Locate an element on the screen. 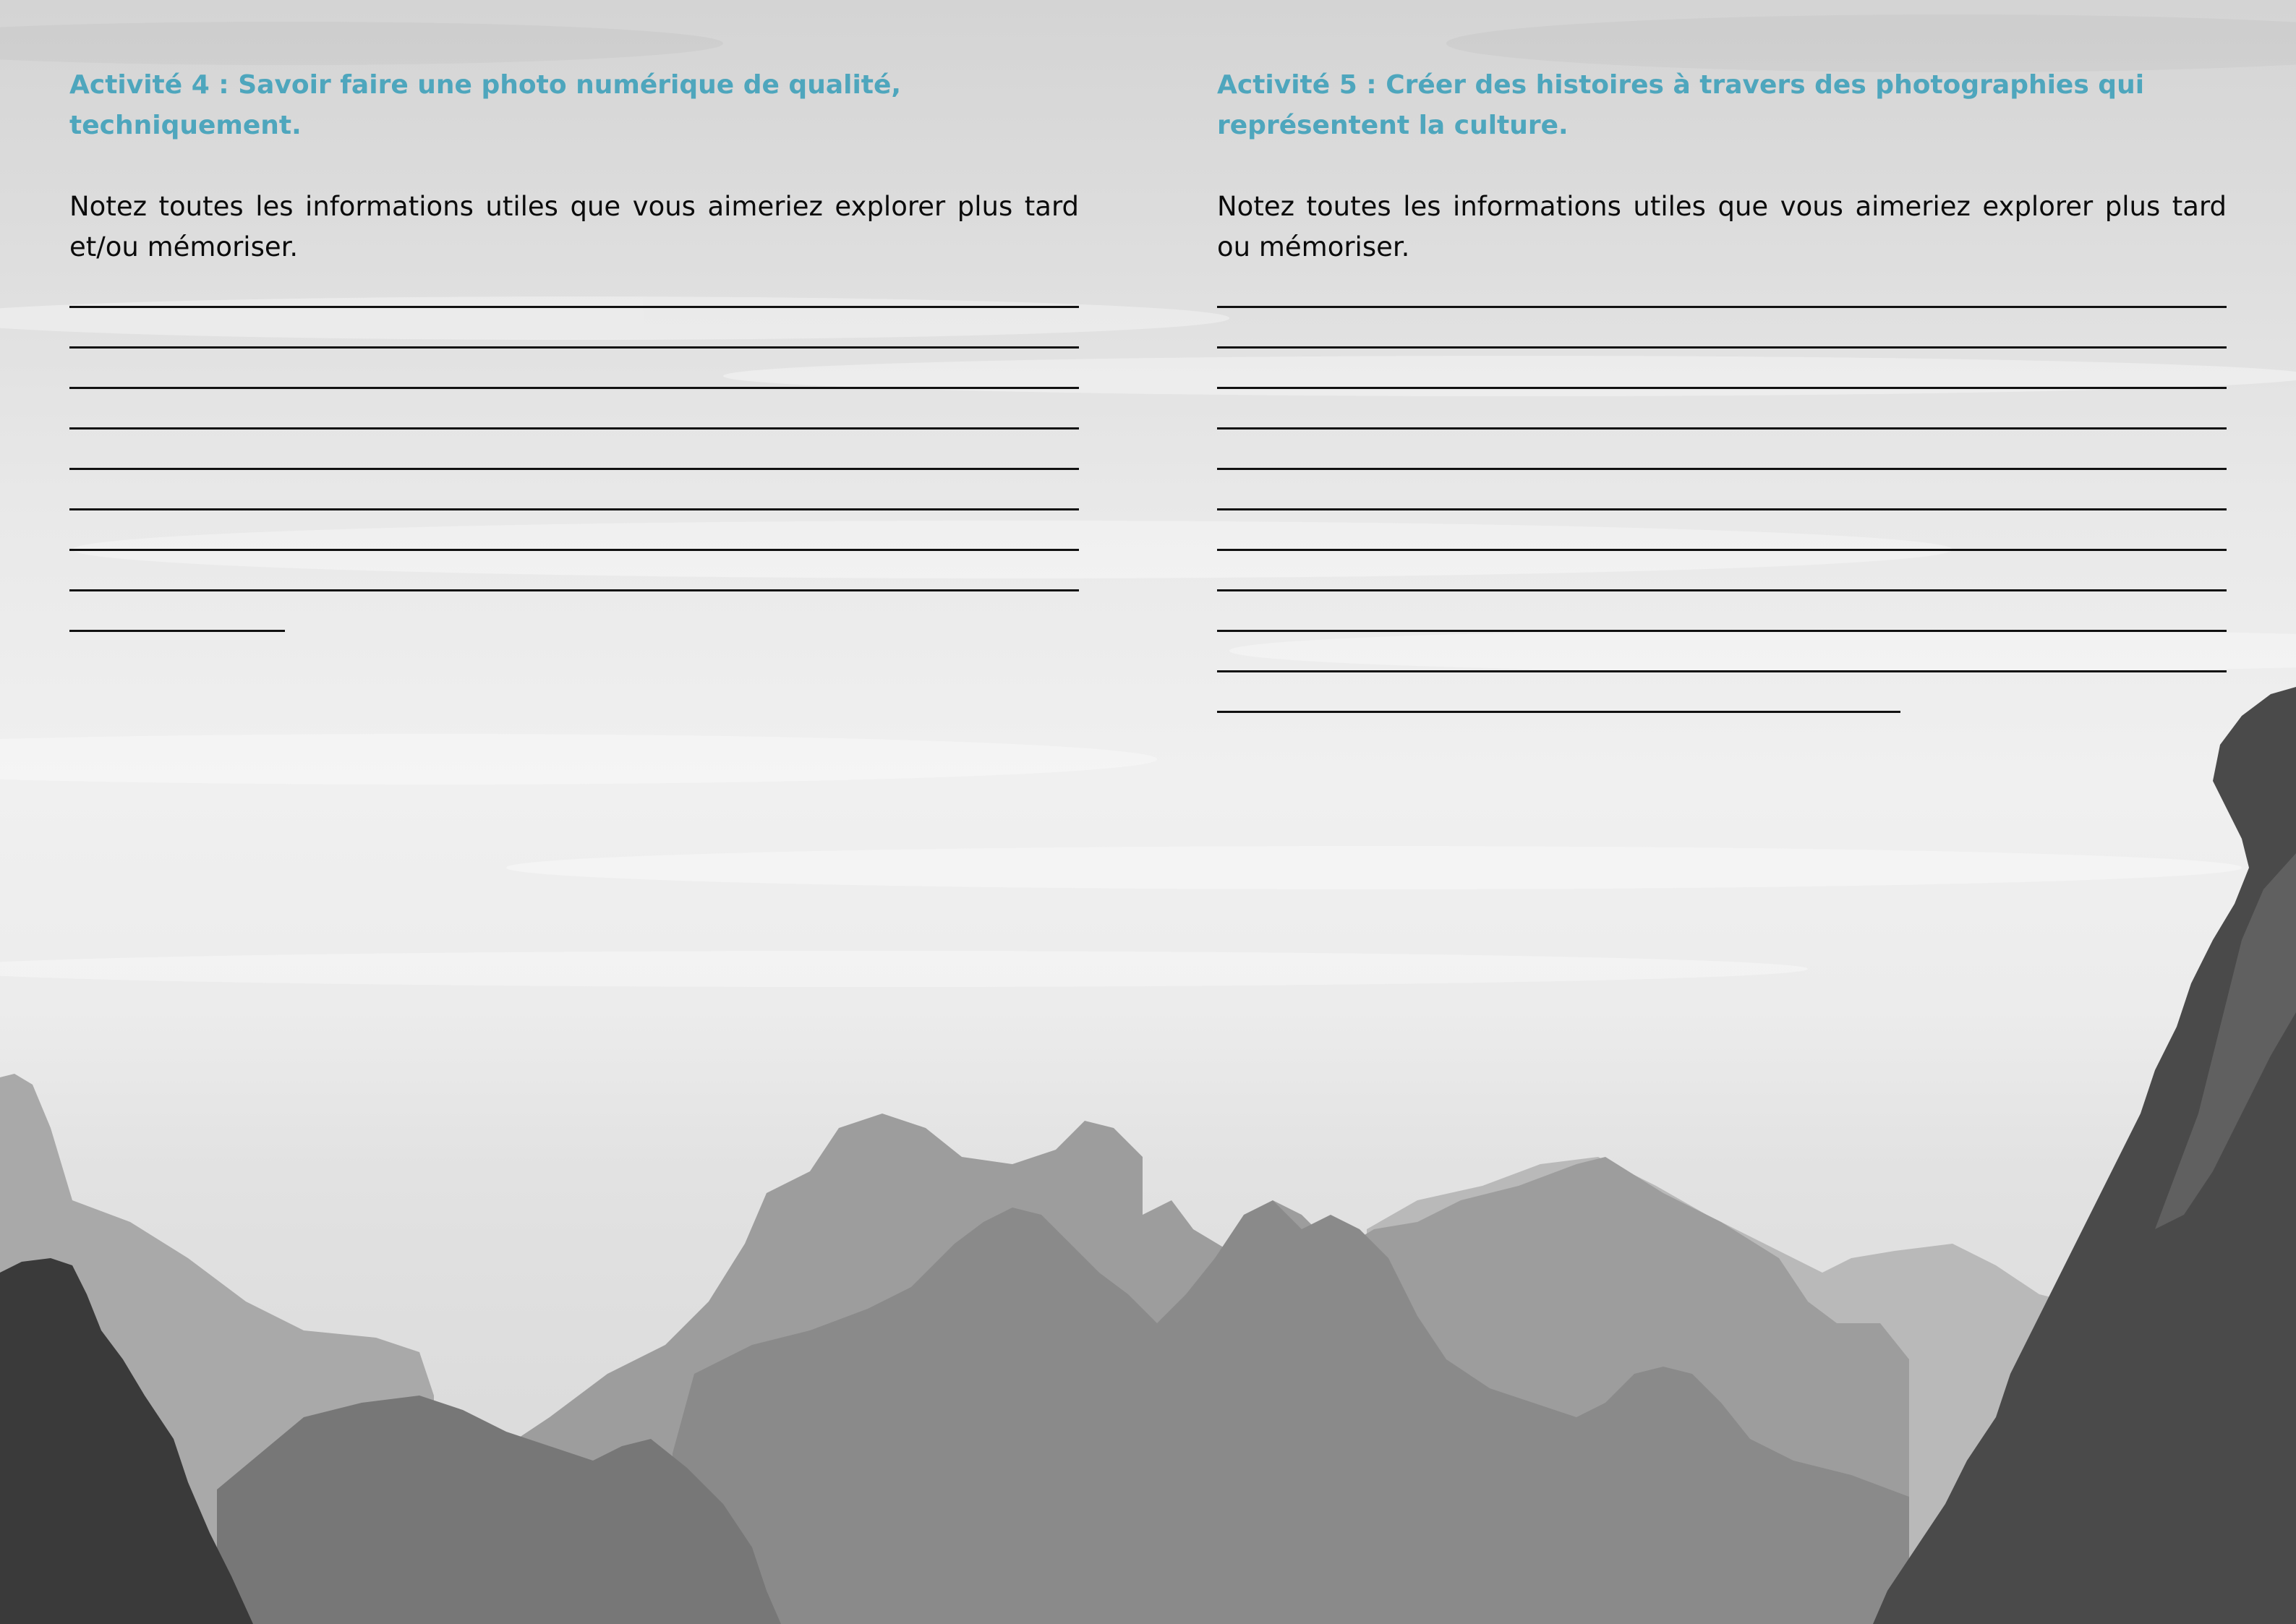  left-foreground-hills is located at coordinates (499, 1510).